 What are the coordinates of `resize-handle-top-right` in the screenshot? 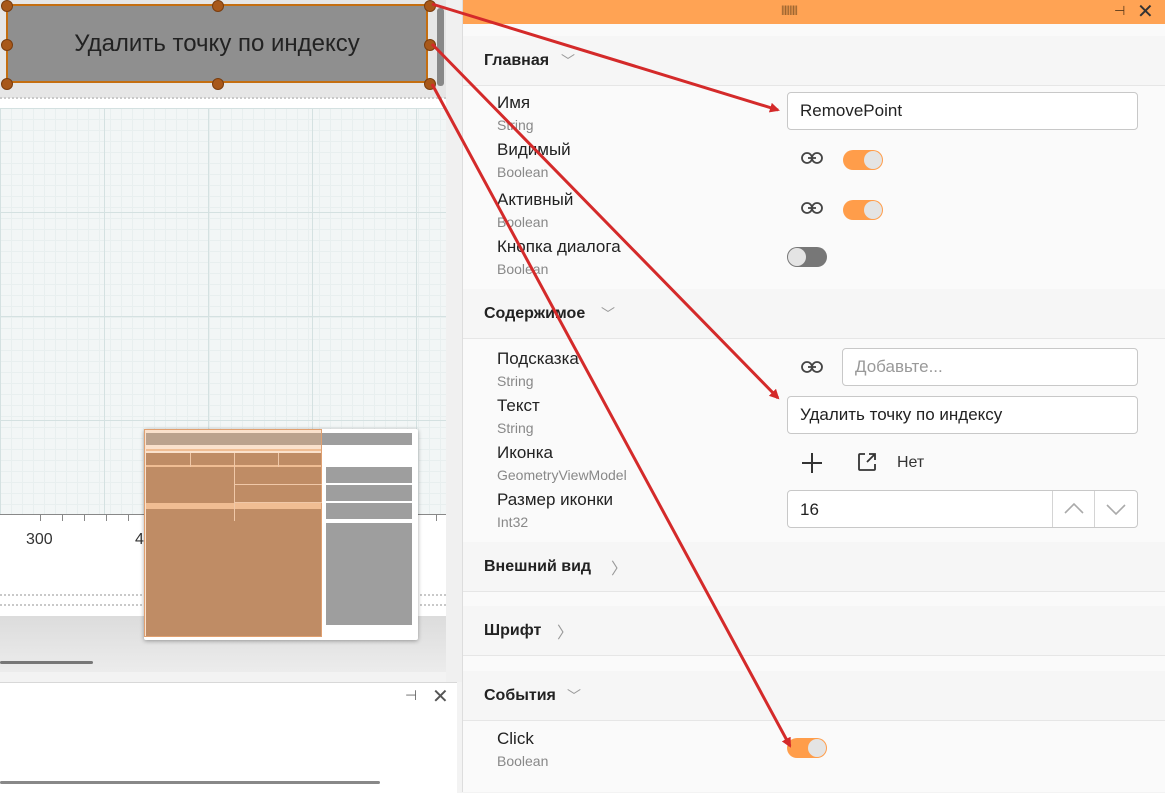 It's located at (430, 6).